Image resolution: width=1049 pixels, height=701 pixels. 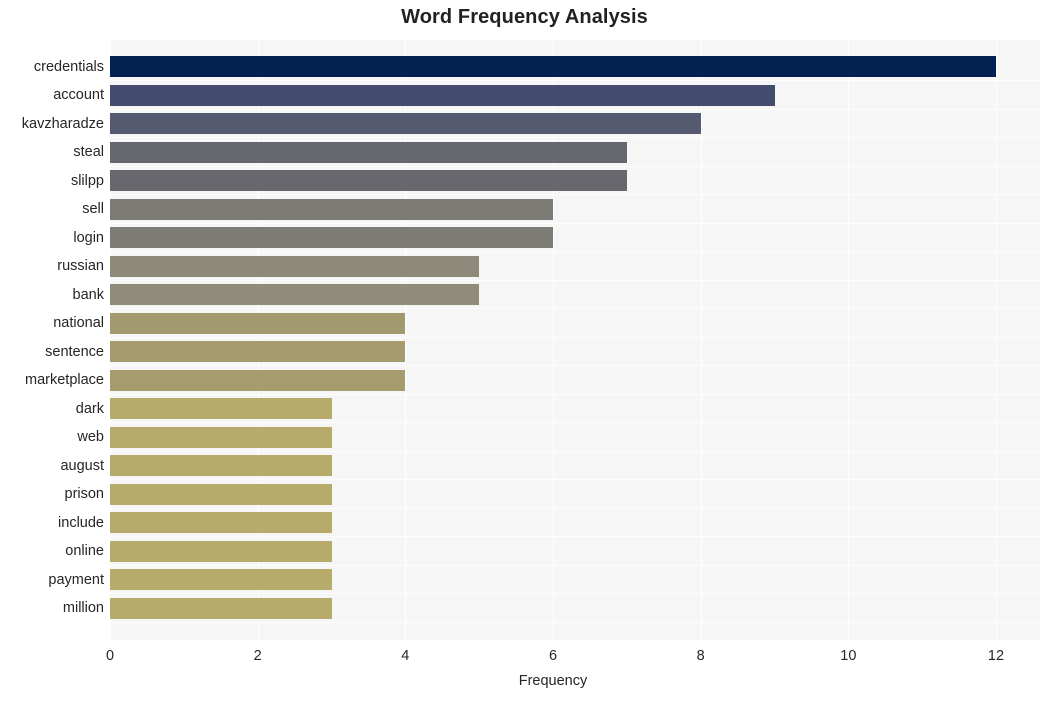 What do you see at coordinates (84, 551) in the screenshot?
I see `y-axis-tick-label: online` at bounding box center [84, 551].